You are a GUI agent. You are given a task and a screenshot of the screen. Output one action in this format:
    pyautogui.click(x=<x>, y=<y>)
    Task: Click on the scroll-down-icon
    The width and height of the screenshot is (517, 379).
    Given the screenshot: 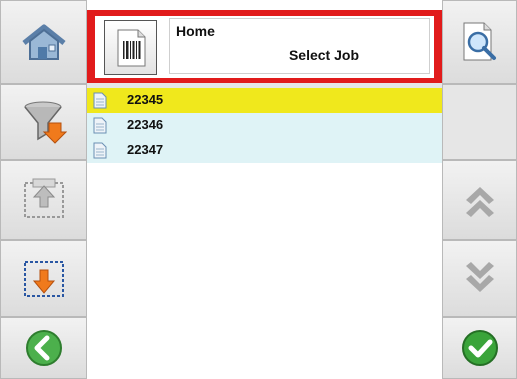 What is the action you would take?
    pyautogui.click(x=479, y=276)
    